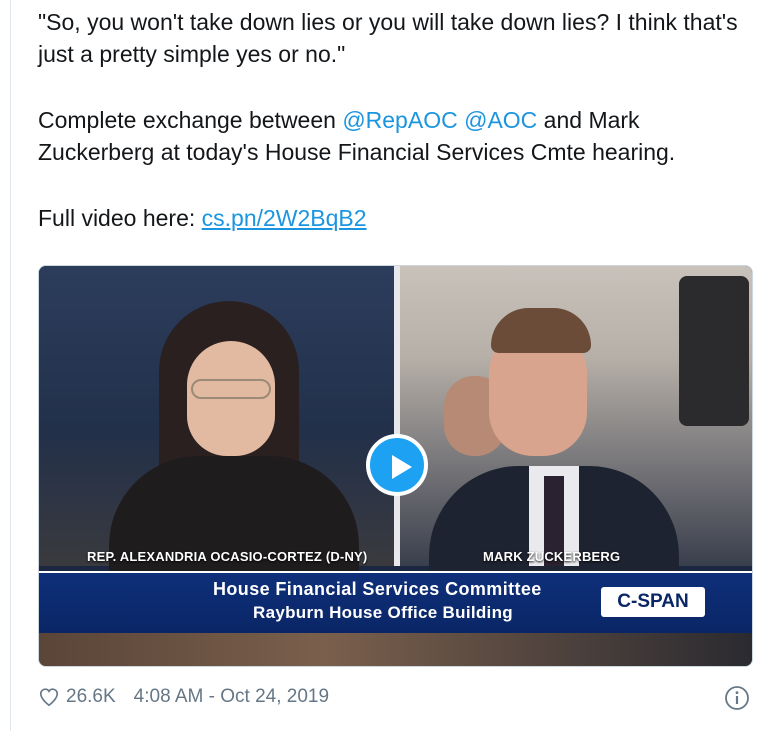 This screenshot has width=782, height=731. What do you see at coordinates (552, 556) in the screenshot?
I see `right-speaker-caption: MARK ZUCKERBERG` at bounding box center [552, 556].